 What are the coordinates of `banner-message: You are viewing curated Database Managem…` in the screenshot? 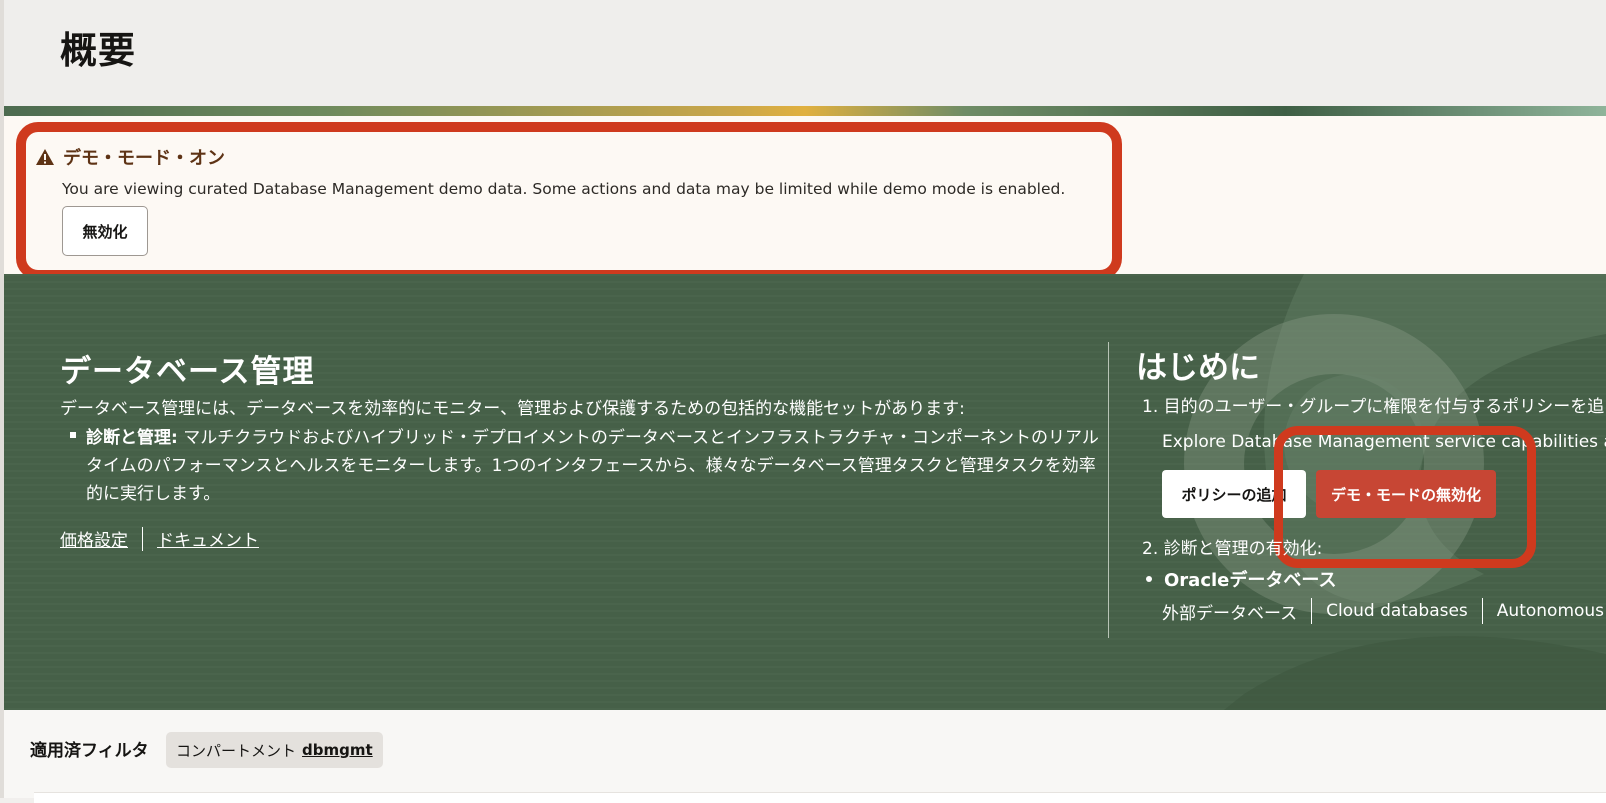 It's located at (564, 189).